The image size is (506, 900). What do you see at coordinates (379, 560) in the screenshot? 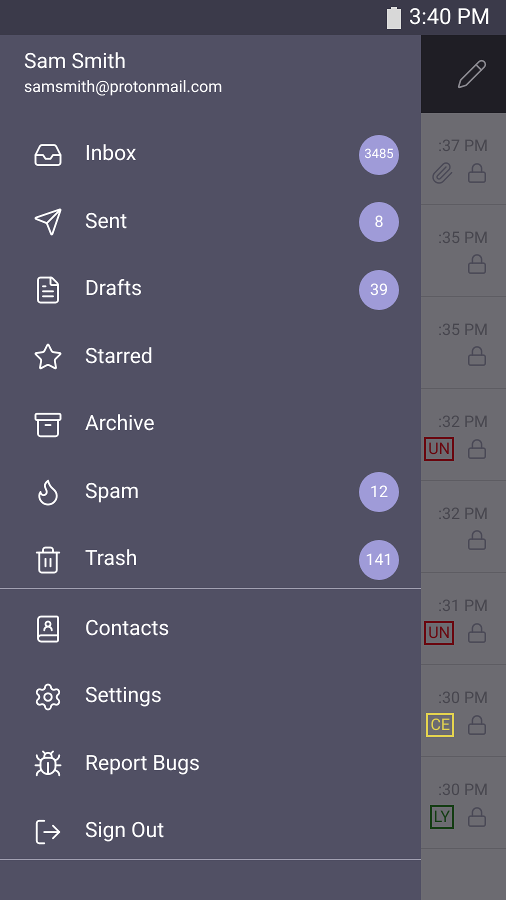
I see `count-badge: 141` at bounding box center [379, 560].